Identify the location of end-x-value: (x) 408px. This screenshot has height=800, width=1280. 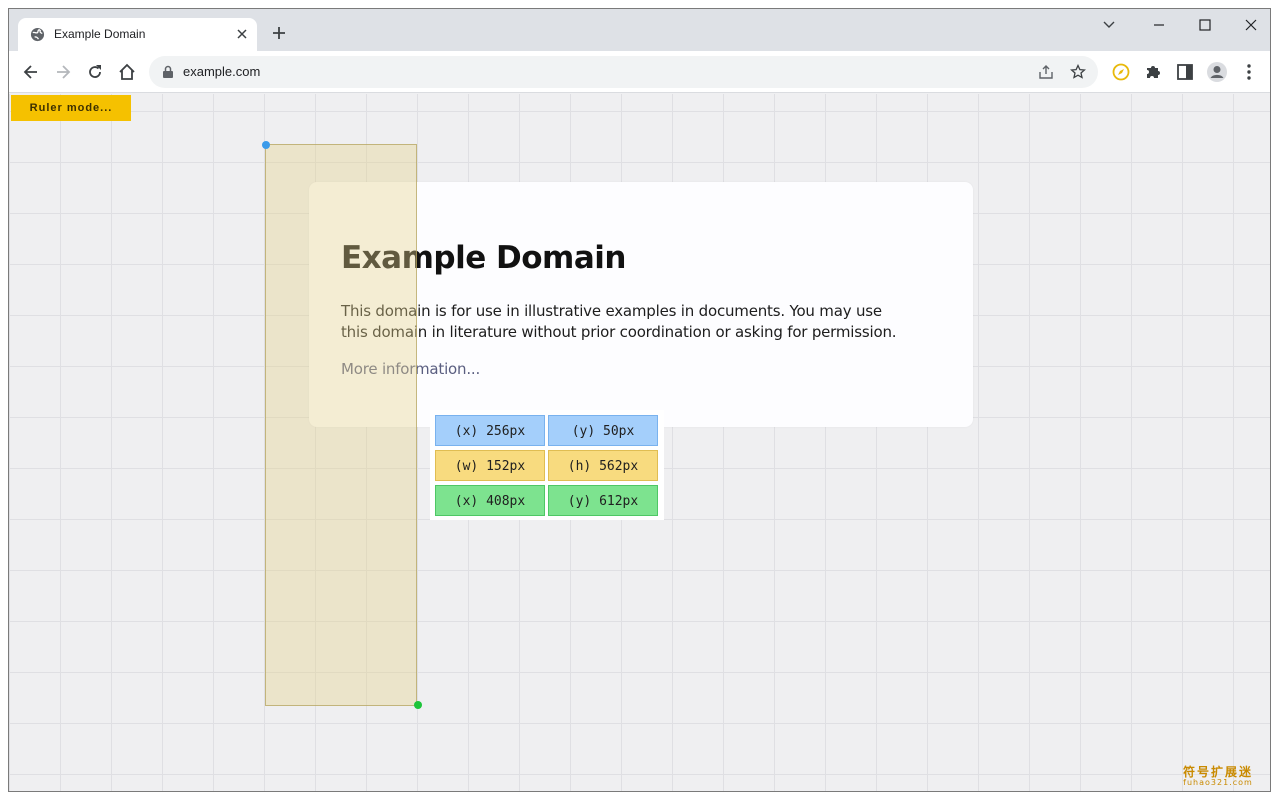
(490, 500).